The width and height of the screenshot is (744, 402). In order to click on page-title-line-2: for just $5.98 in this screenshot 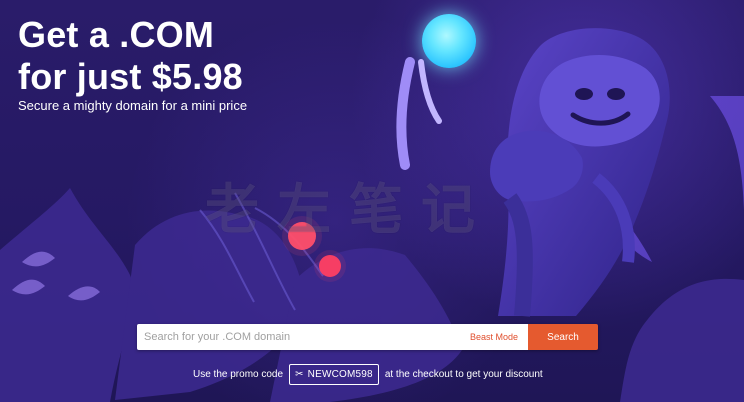, I will do `click(130, 76)`.